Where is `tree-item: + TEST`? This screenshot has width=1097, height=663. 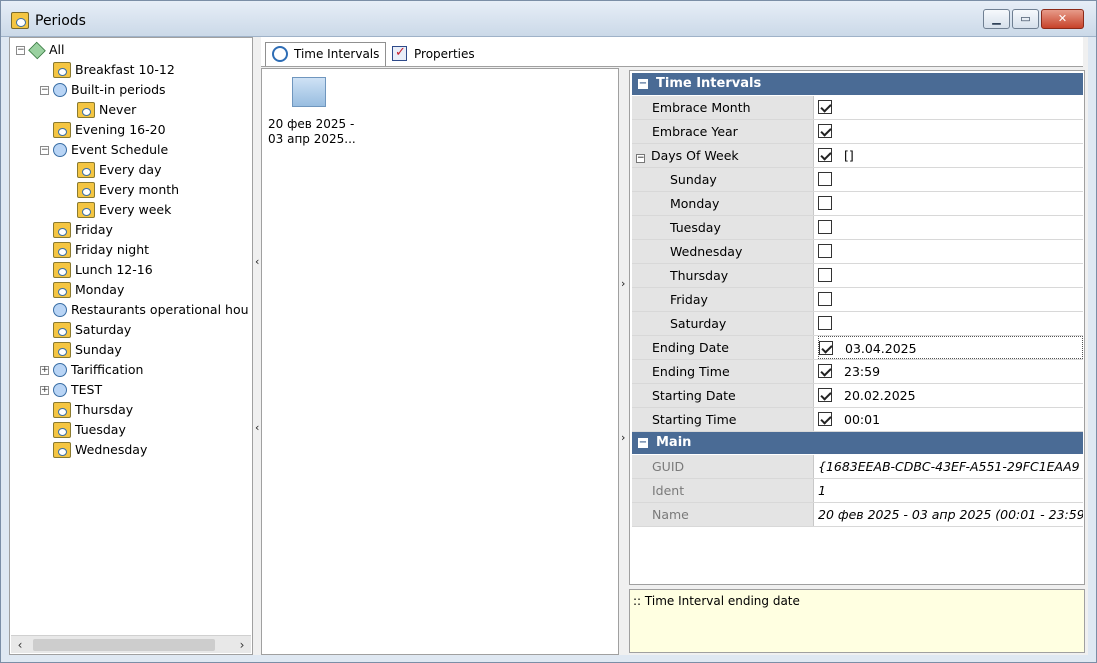 tree-item: + TEST is located at coordinates (71, 390).